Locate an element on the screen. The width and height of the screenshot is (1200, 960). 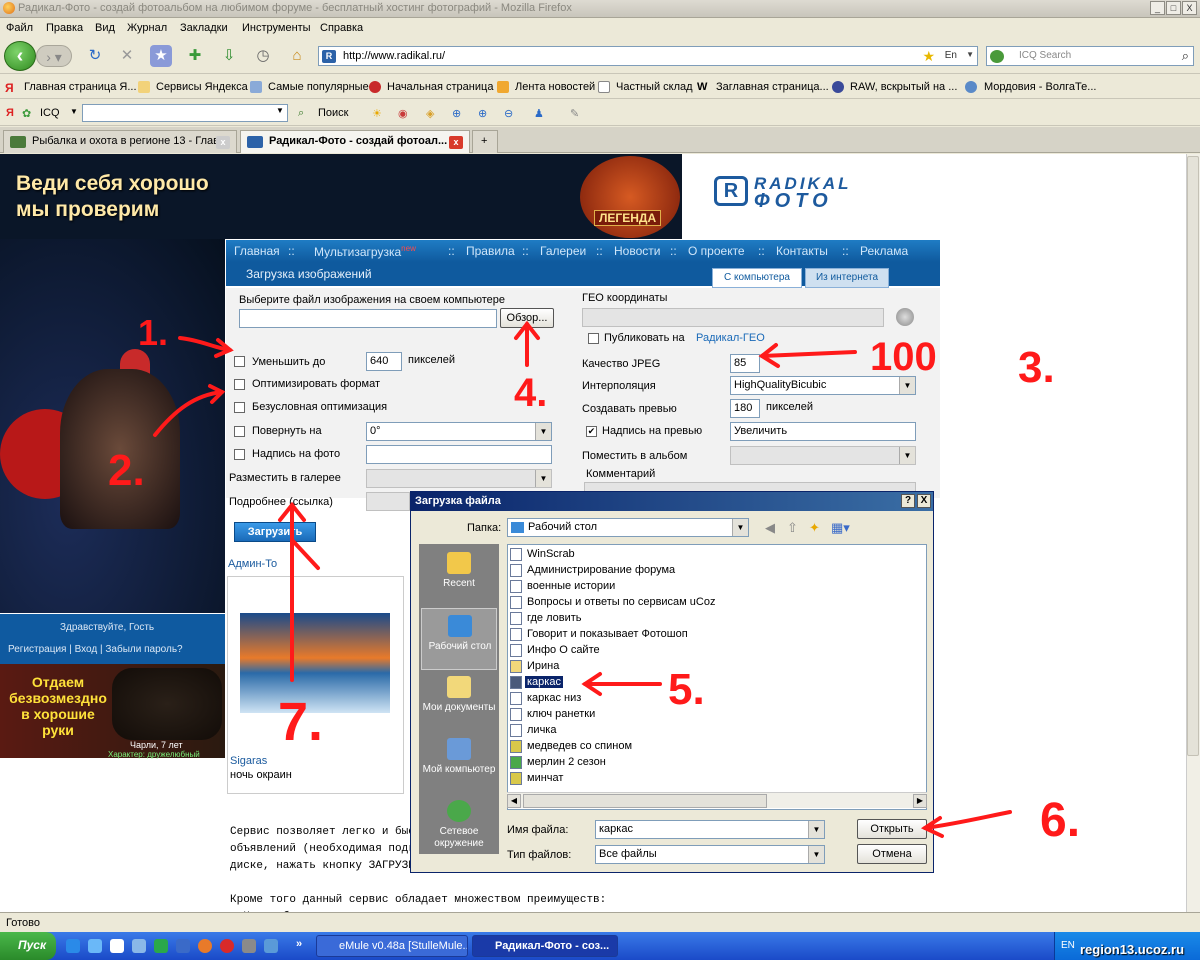
tab-radikal: Радикал-Фото - создай фотоал... x is located at coordinates (355, 141).